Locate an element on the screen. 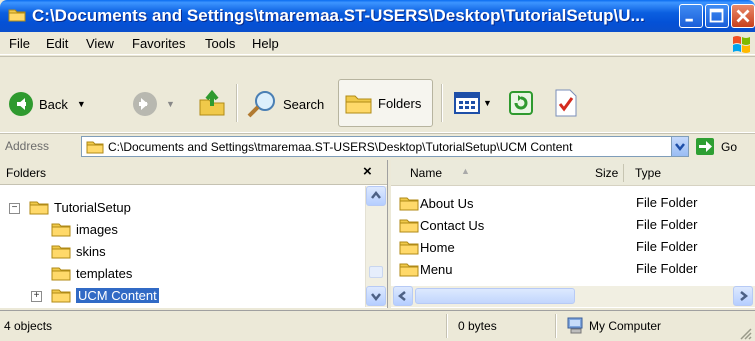 This screenshot has width=755, height=341. minimize-icon is located at coordinates (689, 20).